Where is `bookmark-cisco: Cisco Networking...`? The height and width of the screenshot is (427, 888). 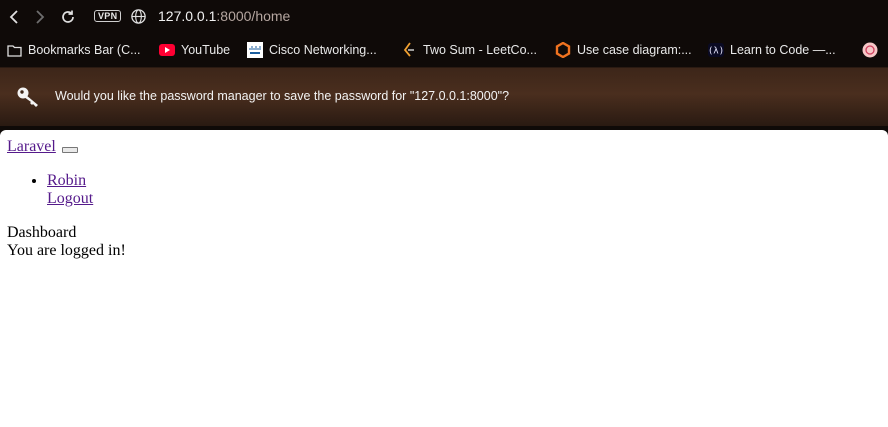 bookmark-cisco: Cisco Networking... is located at coordinates (312, 50).